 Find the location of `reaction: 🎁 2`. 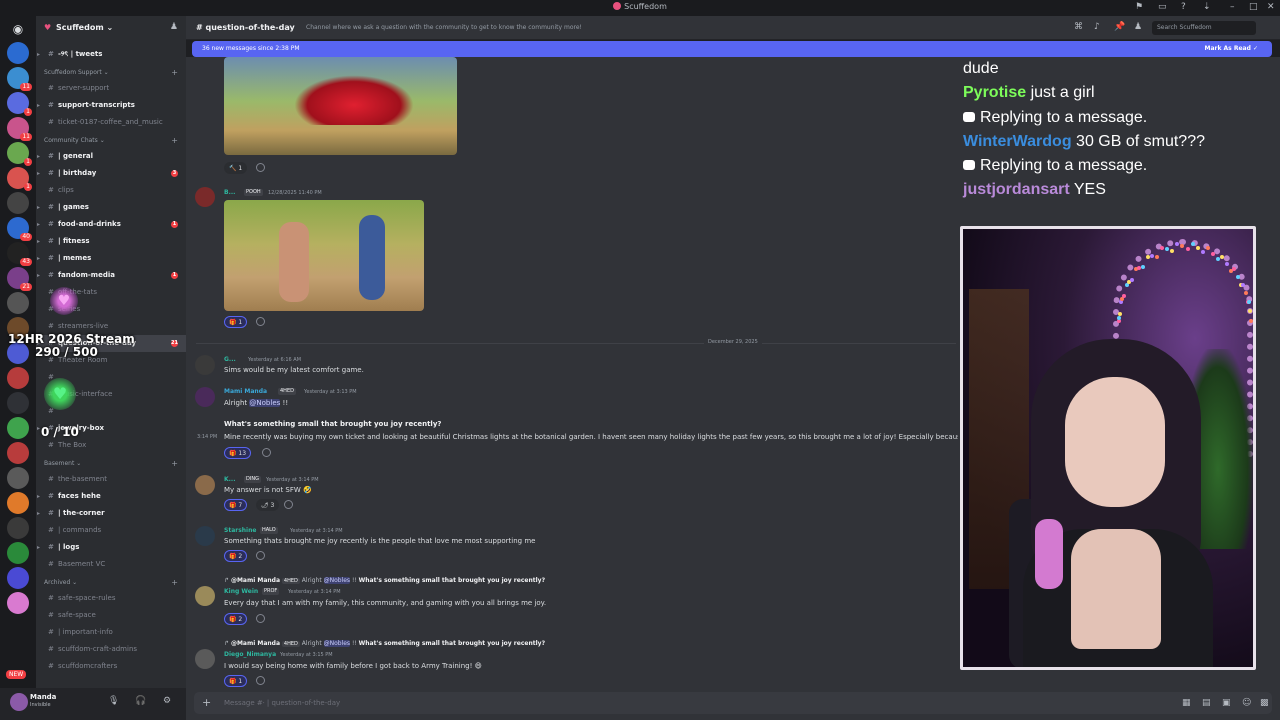

reaction: 🎁 2 is located at coordinates (236, 556).